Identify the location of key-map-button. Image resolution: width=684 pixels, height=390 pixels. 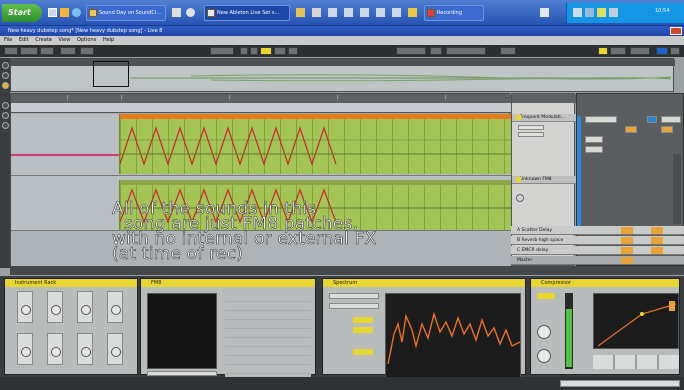
(603, 51).